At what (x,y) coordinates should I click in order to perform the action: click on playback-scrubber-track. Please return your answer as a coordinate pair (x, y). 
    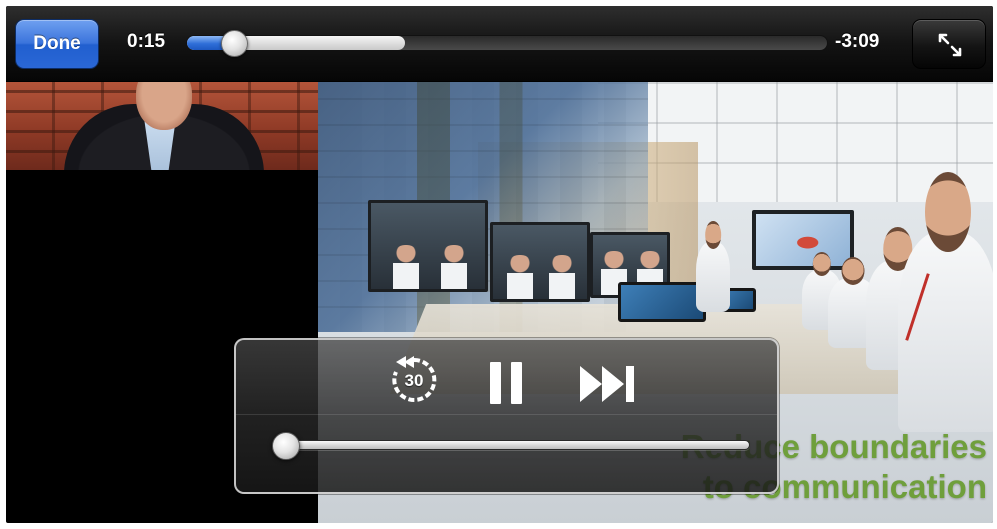
    Looking at the image, I should click on (507, 43).